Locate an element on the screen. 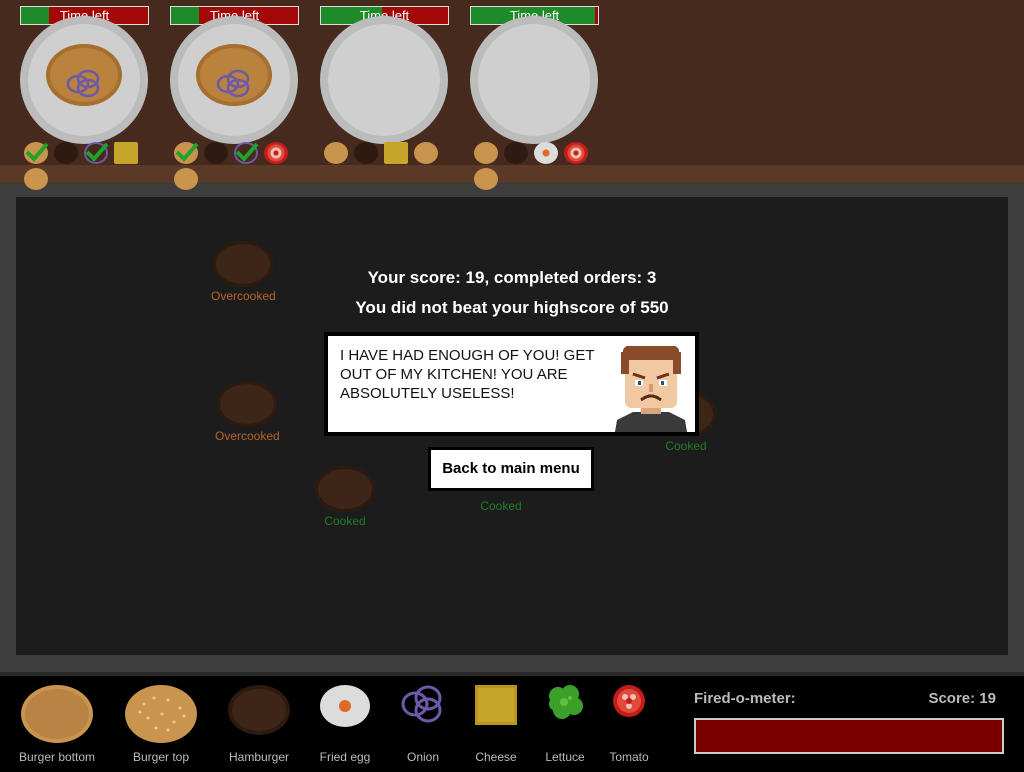 The height and width of the screenshot is (772, 1024). fired-o-meter-fill is located at coordinates (849, 736).